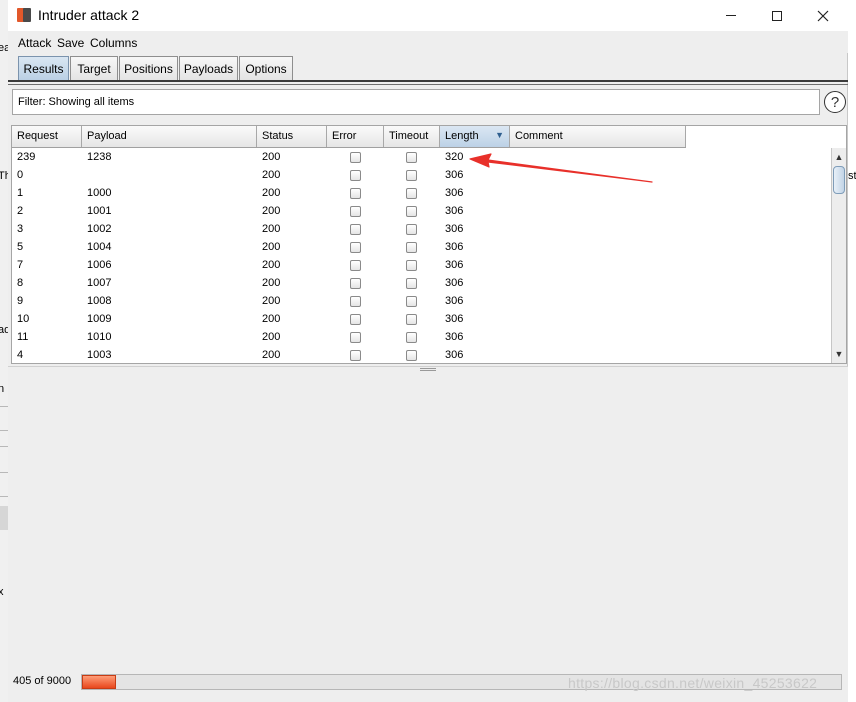 Image resolution: width=856 pixels, height=702 pixels. I want to click on minimize-icon, so click(731, 15).